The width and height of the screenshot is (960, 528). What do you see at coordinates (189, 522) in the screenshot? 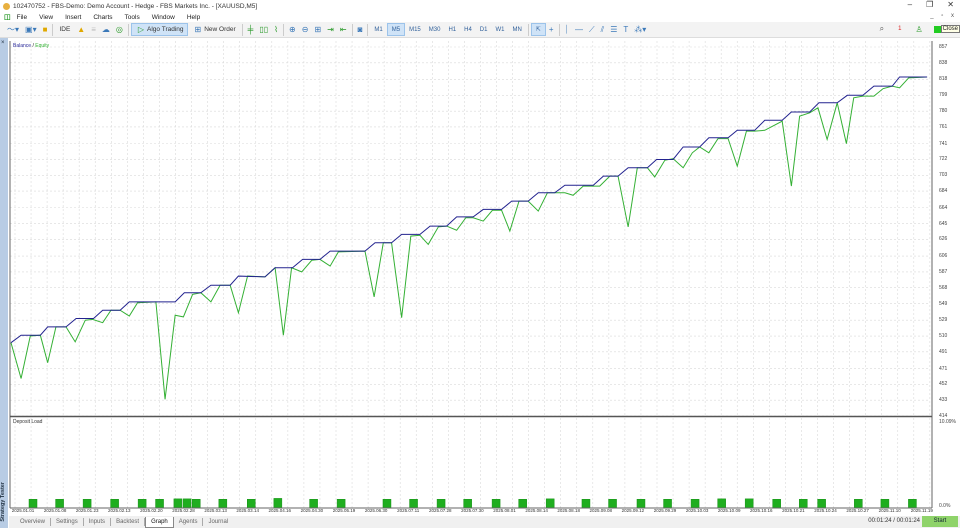
I see `tab-agents: Agents` at bounding box center [189, 522].